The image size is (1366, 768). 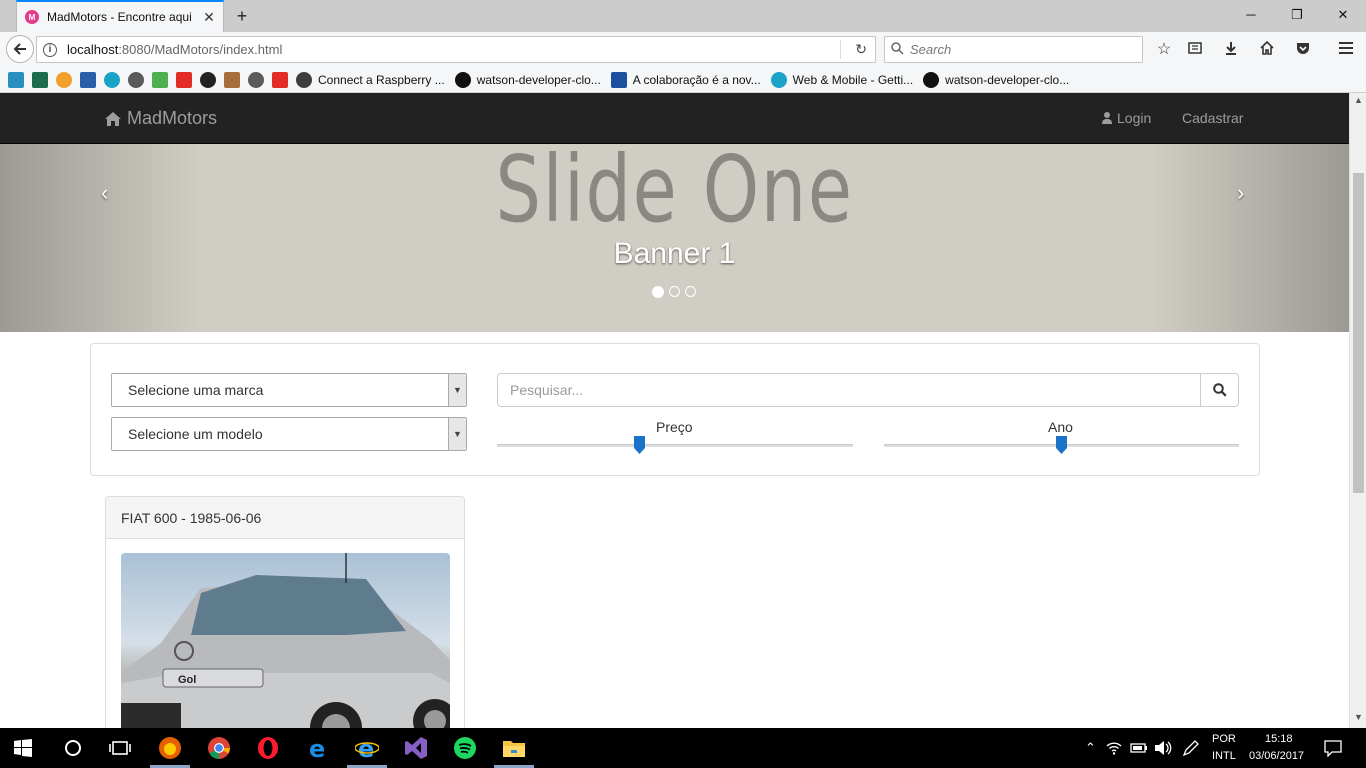 I want to click on clock-date: 03/06/2017, so click(x=1276, y=756).